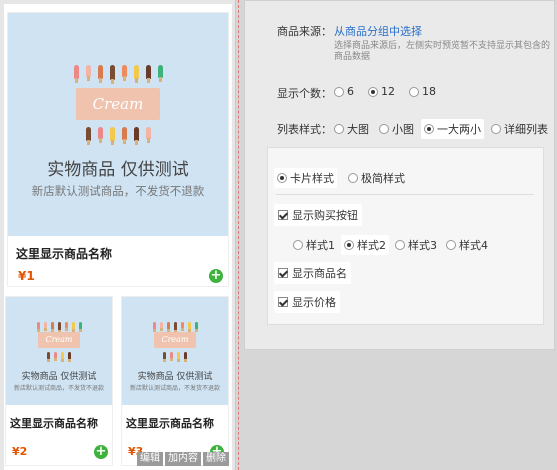  I want to click on choose-from-group-link: 从商品分组中选择, so click(378, 31).